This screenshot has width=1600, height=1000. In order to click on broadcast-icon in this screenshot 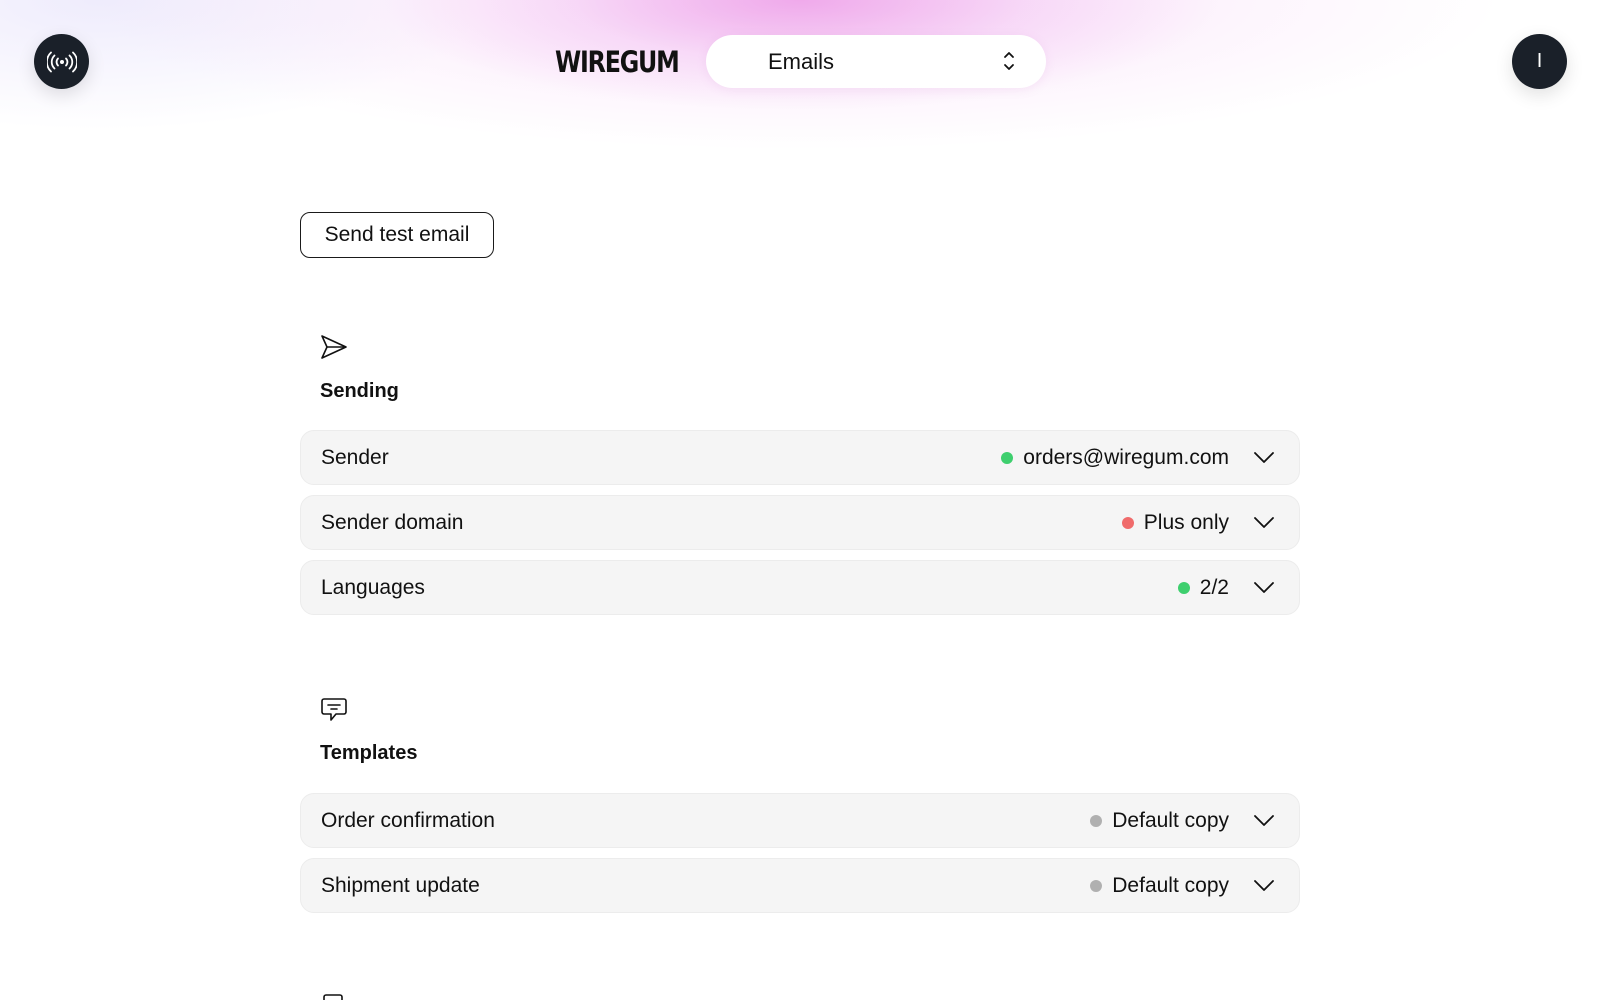, I will do `click(61, 61)`.